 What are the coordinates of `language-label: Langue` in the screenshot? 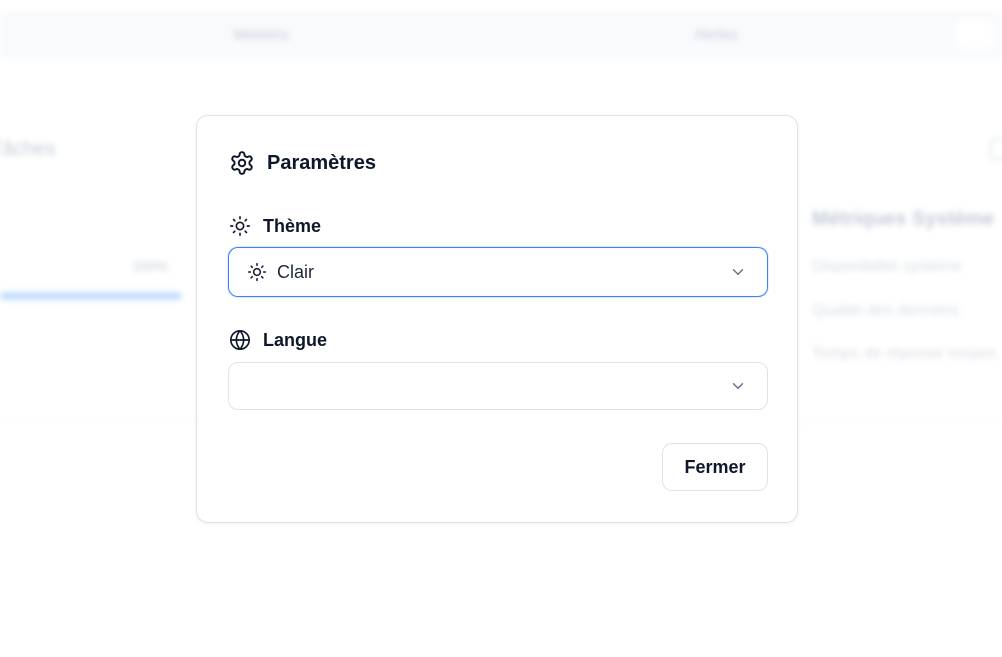 It's located at (295, 339).